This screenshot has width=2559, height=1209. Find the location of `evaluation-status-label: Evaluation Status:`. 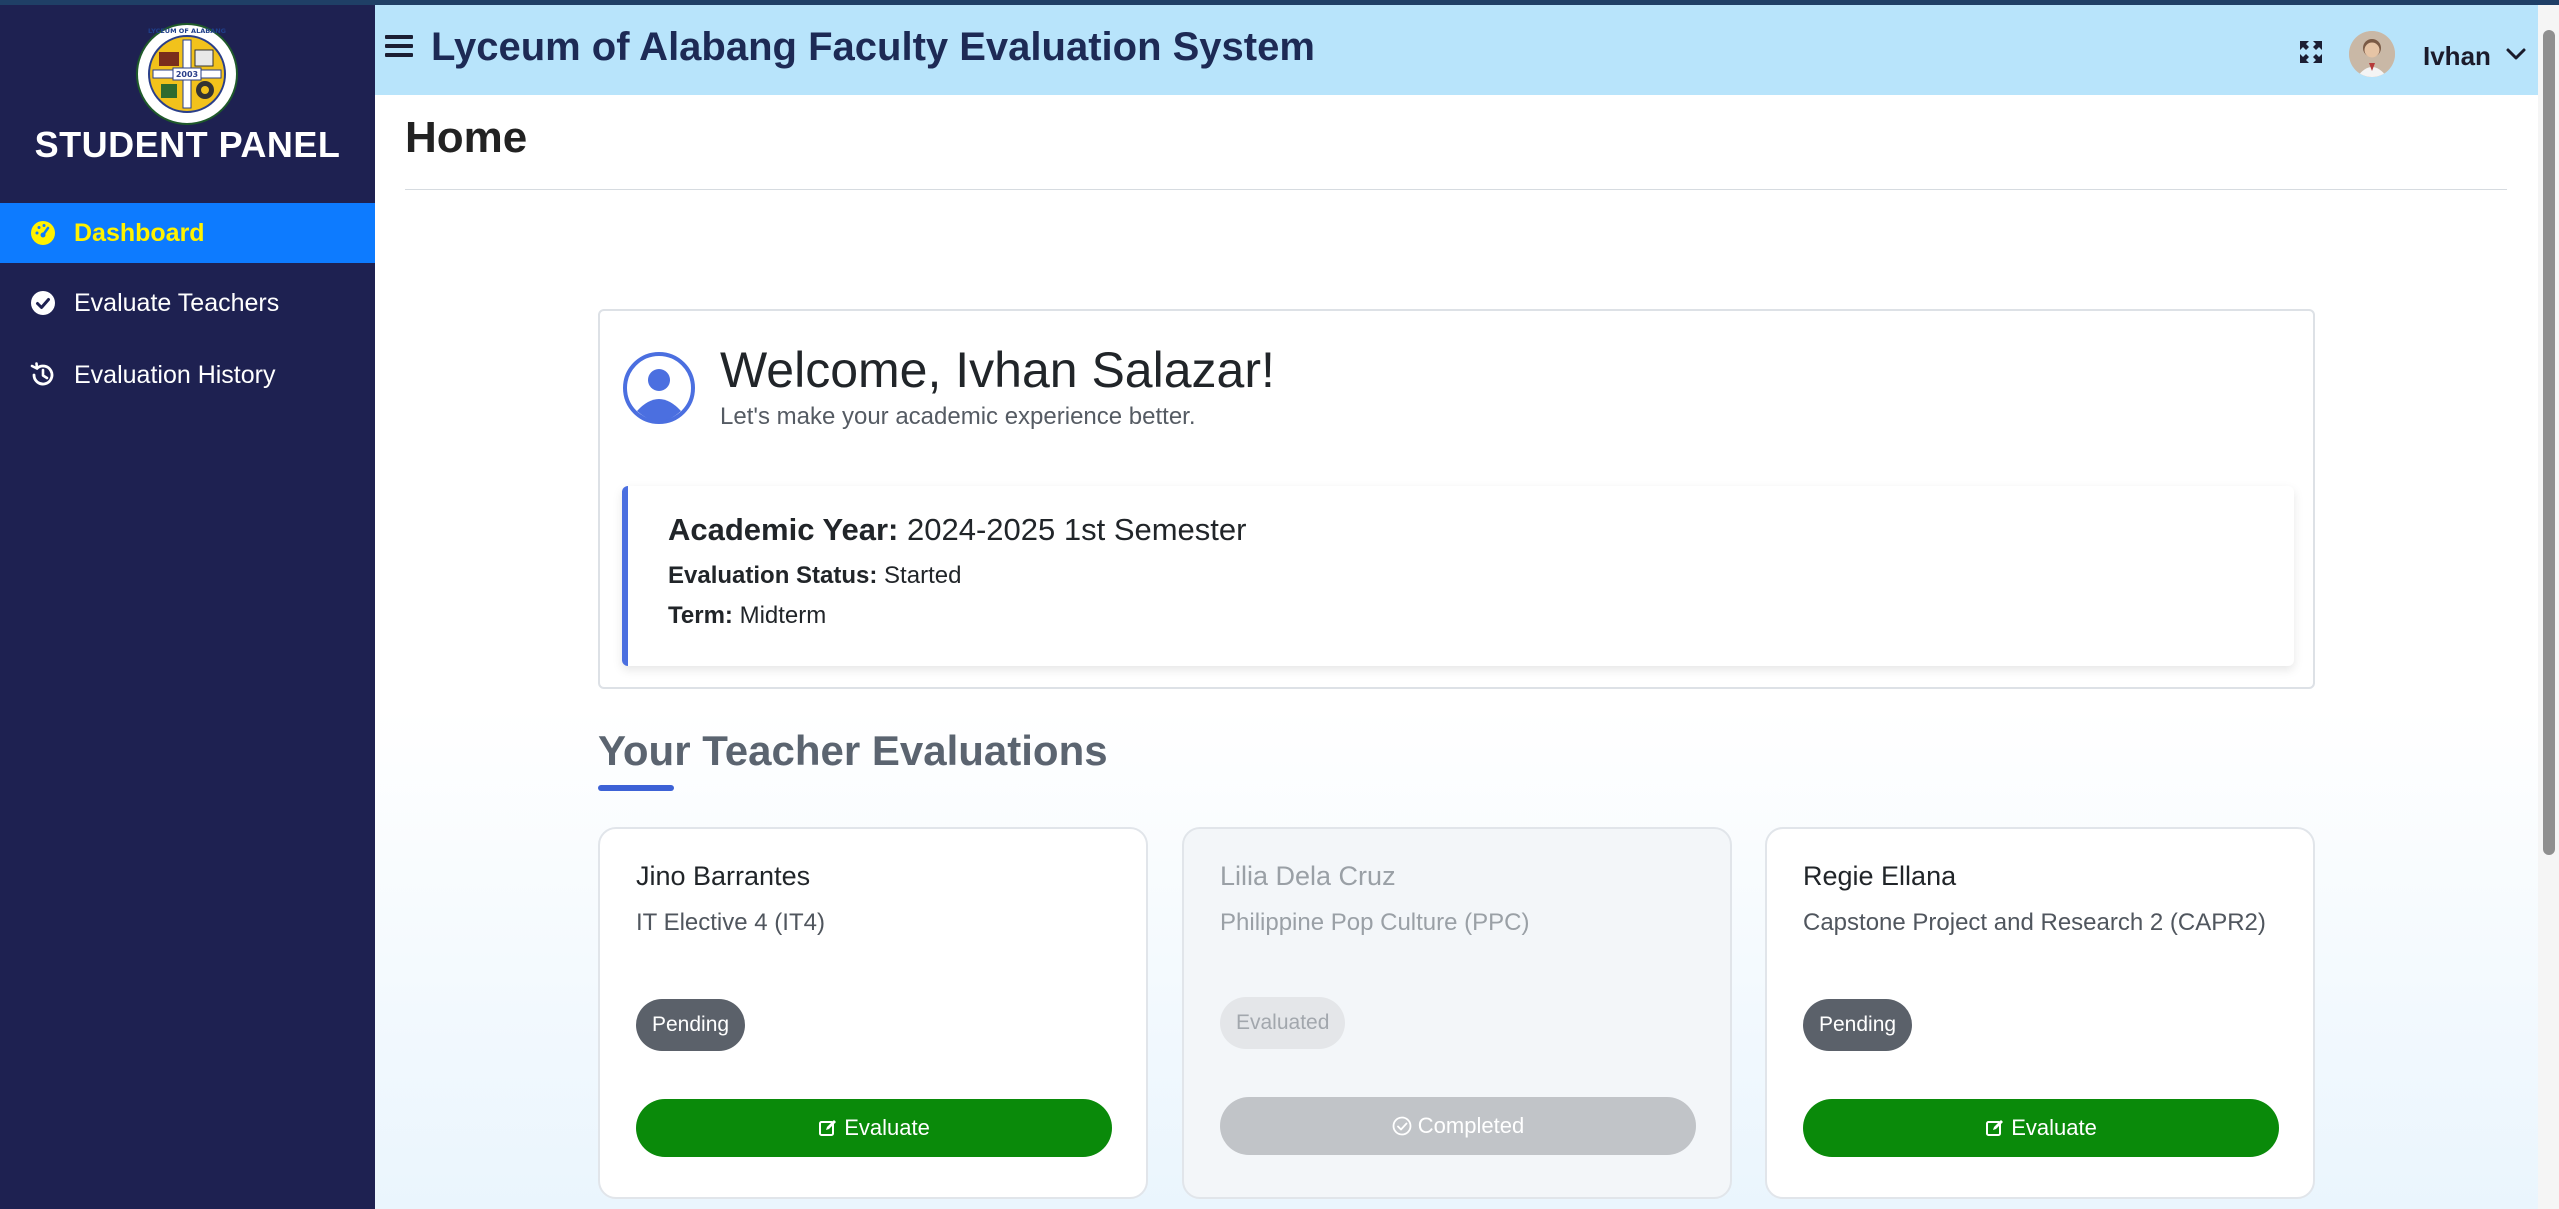

evaluation-status-label: Evaluation Status: is located at coordinates (773, 575).